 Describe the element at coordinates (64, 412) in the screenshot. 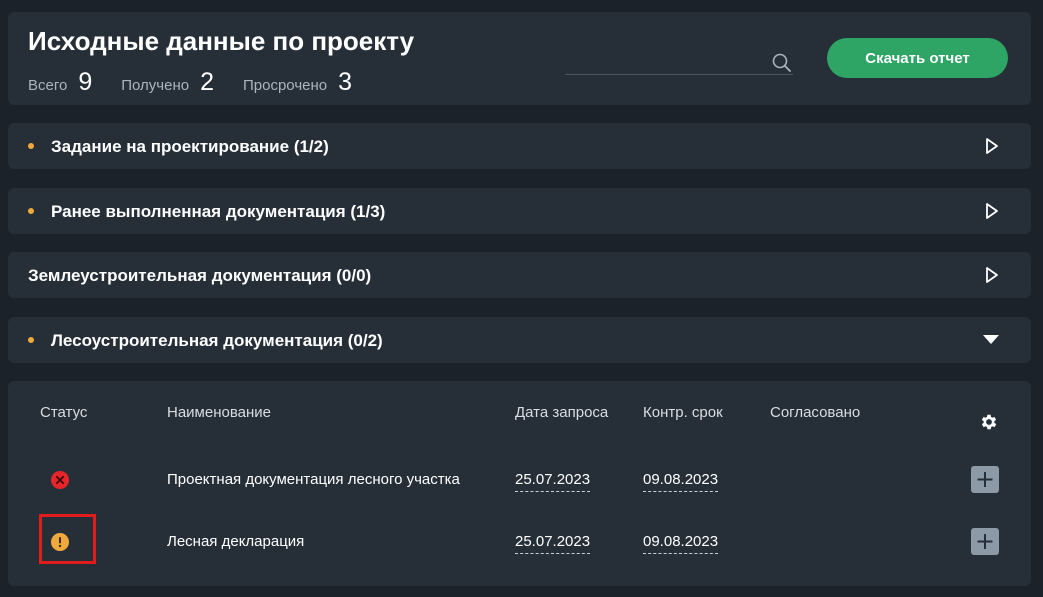

I see `column-header-status: Статус` at that location.